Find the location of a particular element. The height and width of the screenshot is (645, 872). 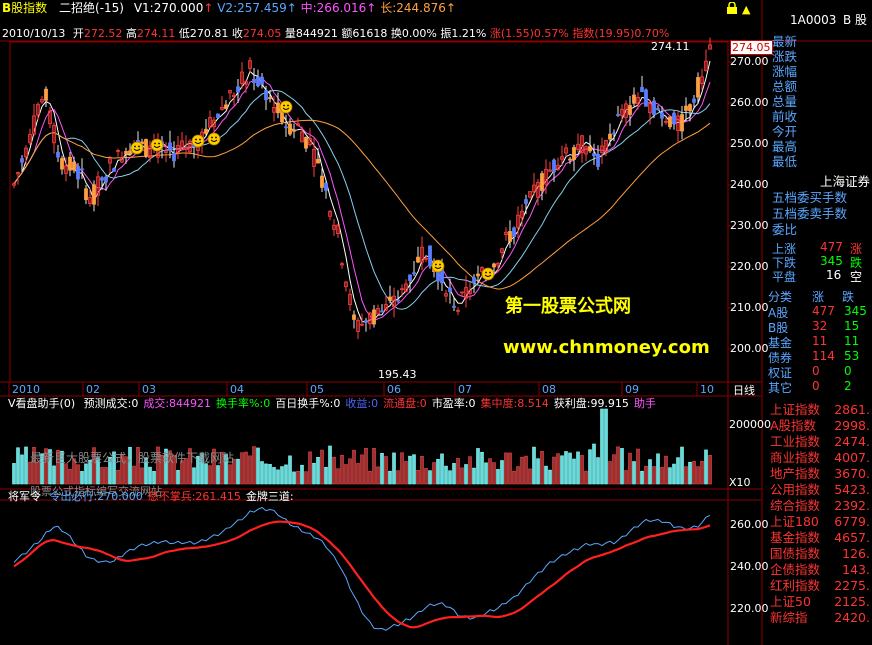

index-row: 上证50 2125. is located at coordinates (820, 602).